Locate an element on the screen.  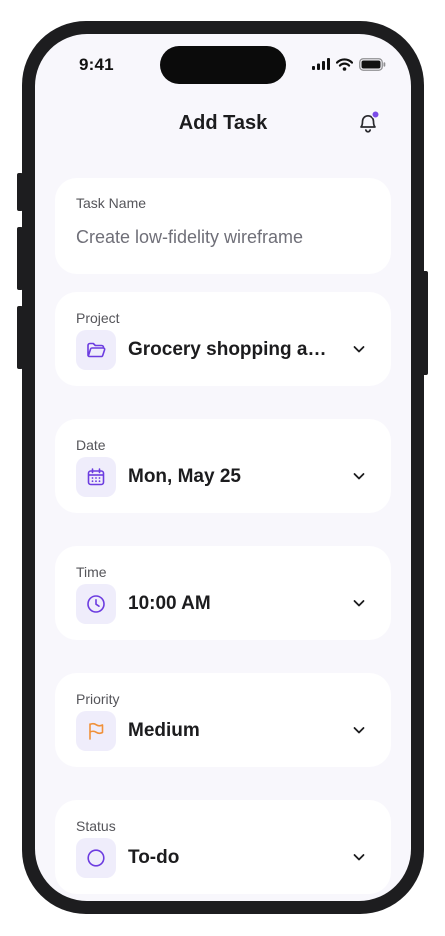
project-icon-box is located at coordinates (96, 350).